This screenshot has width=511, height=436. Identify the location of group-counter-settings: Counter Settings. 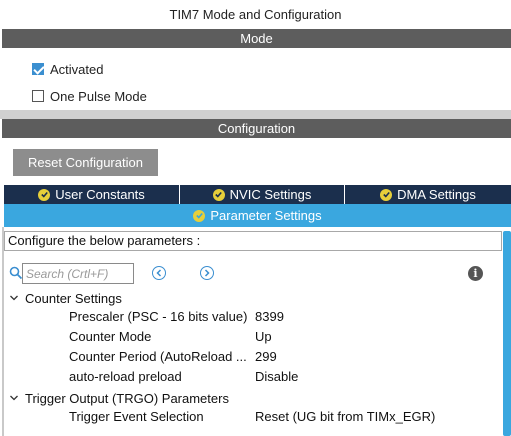
(65, 298).